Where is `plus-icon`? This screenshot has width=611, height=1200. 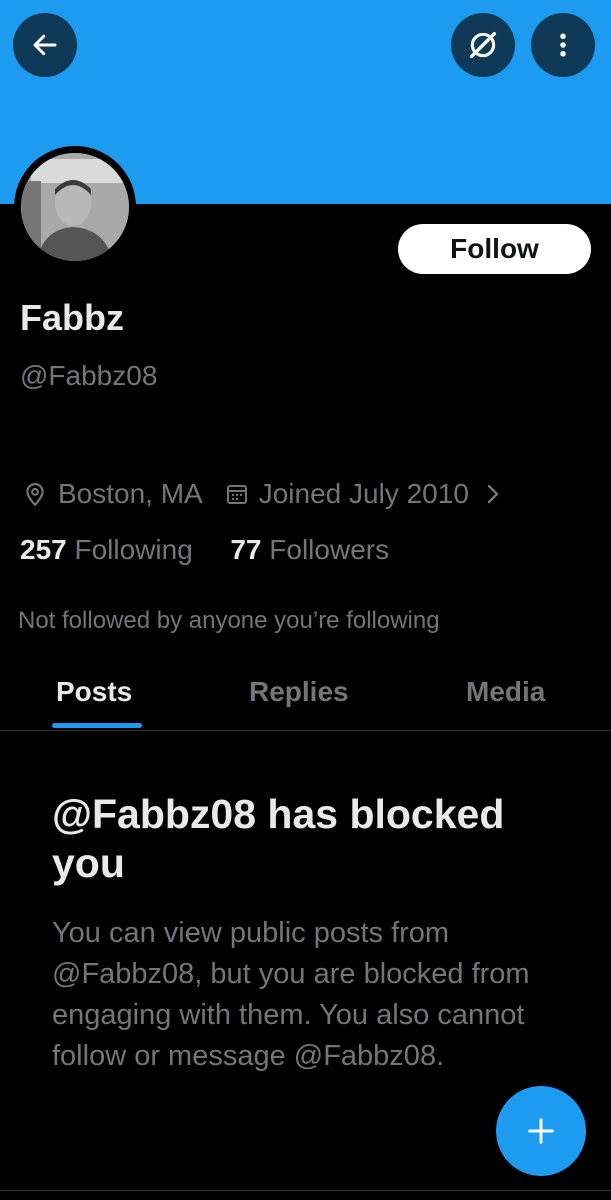 plus-icon is located at coordinates (541, 1131).